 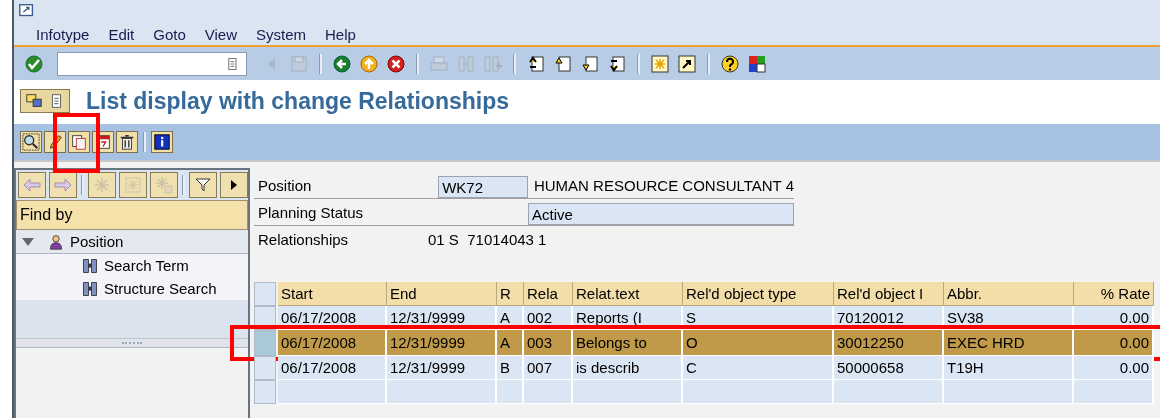 What do you see at coordinates (510, 368) in the screenshot?
I see `table-cell: B` at bounding box center [510, 368].